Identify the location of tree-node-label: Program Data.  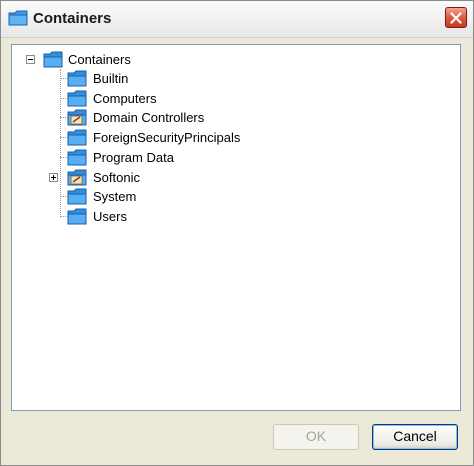
(133, 157).